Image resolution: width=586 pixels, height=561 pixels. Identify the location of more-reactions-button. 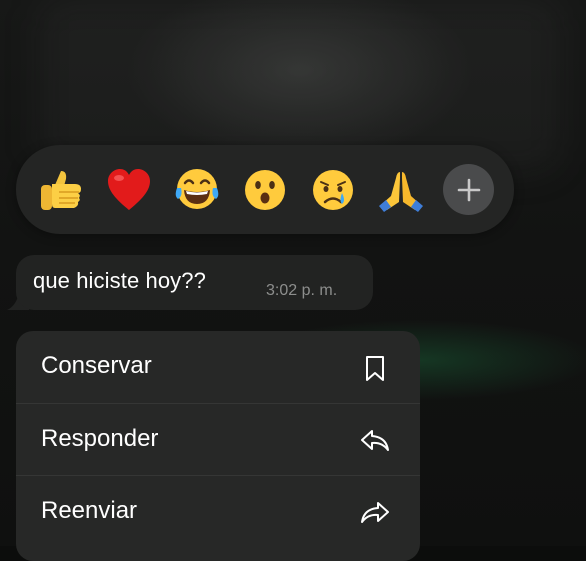
(468, 189).